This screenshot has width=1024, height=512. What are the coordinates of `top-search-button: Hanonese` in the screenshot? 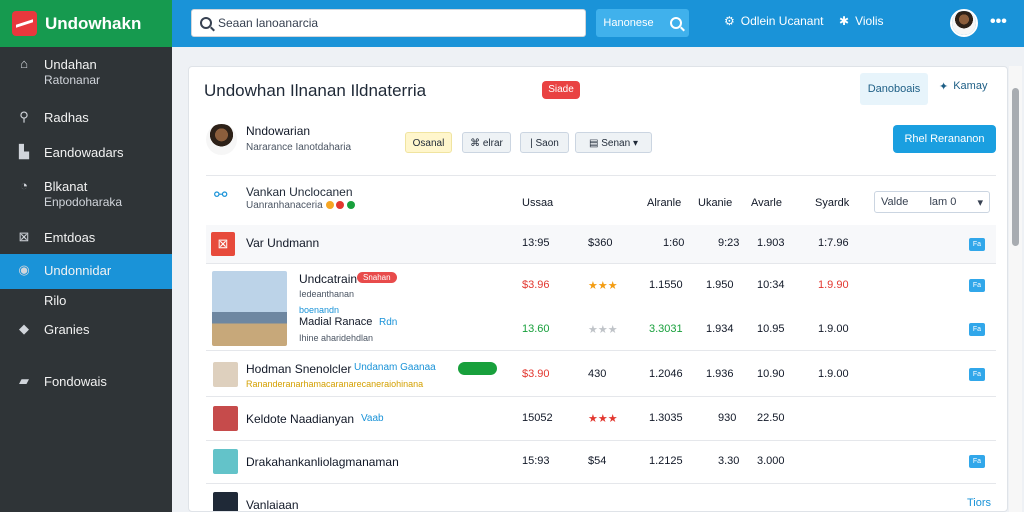 It's located at (642, 23).